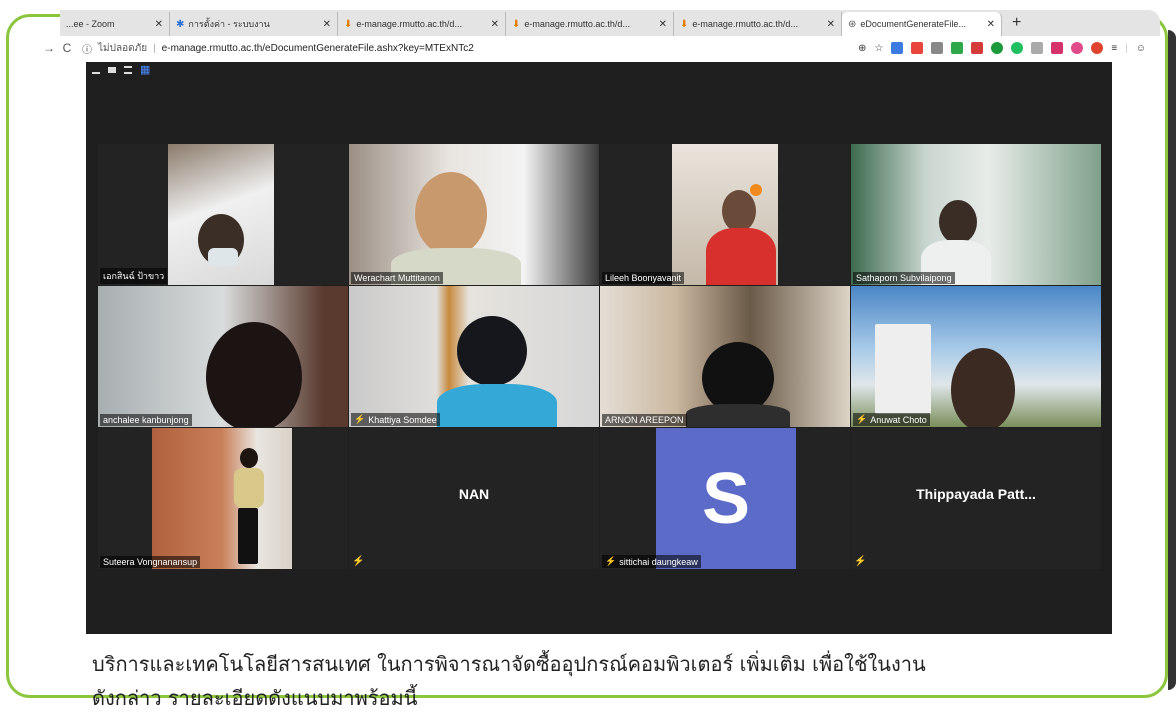  I want to click on pink-extension-icon, so click(1077, 48).